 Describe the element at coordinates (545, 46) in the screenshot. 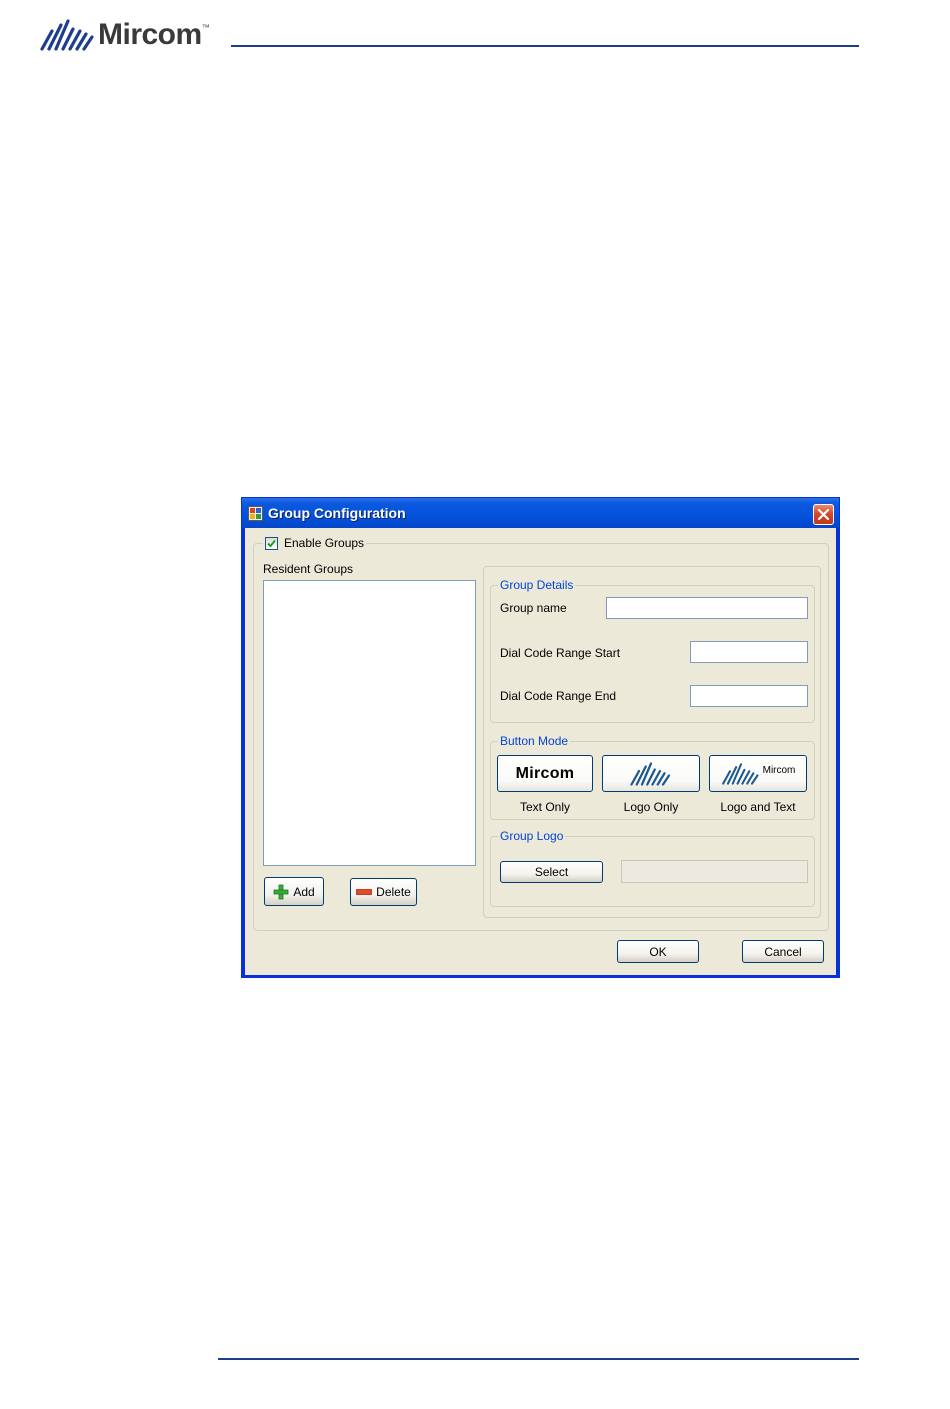

I see `header-rule` at that location.